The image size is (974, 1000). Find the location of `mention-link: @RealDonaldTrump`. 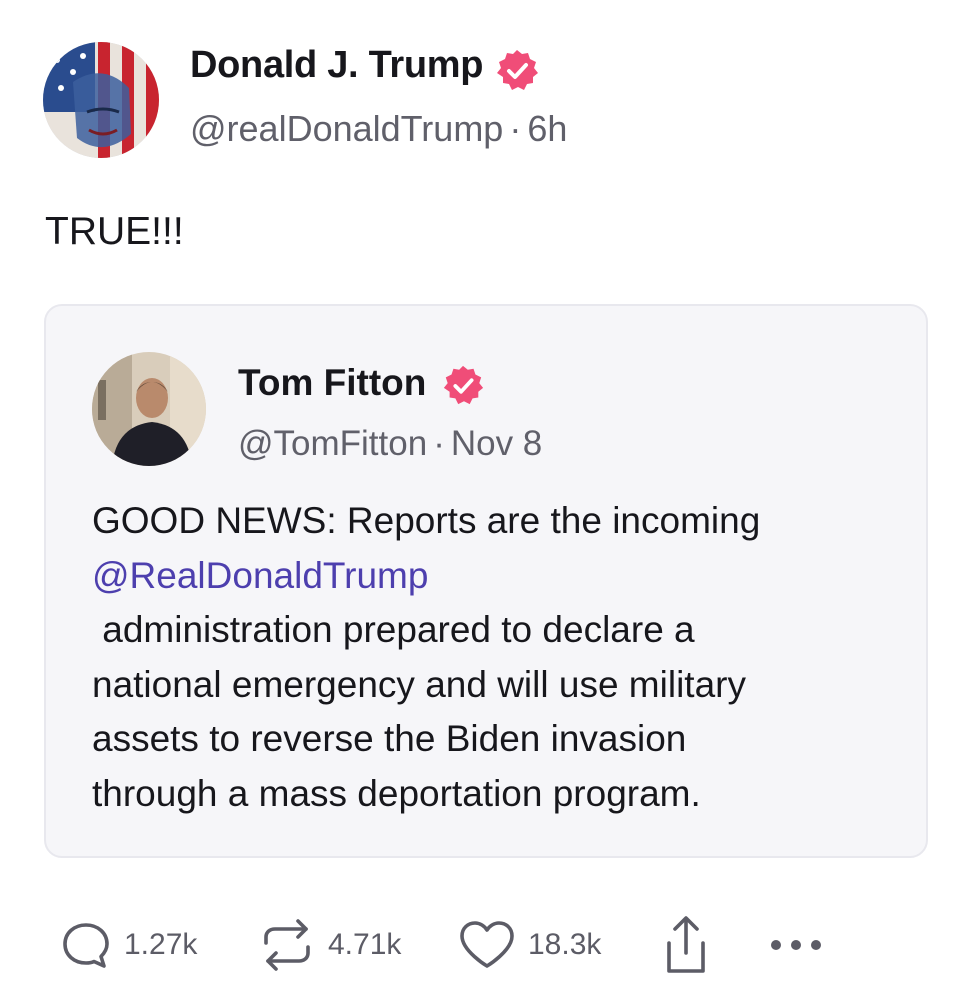

mention-link: @RealDonaldTrump is located at coordinates (492, 576).